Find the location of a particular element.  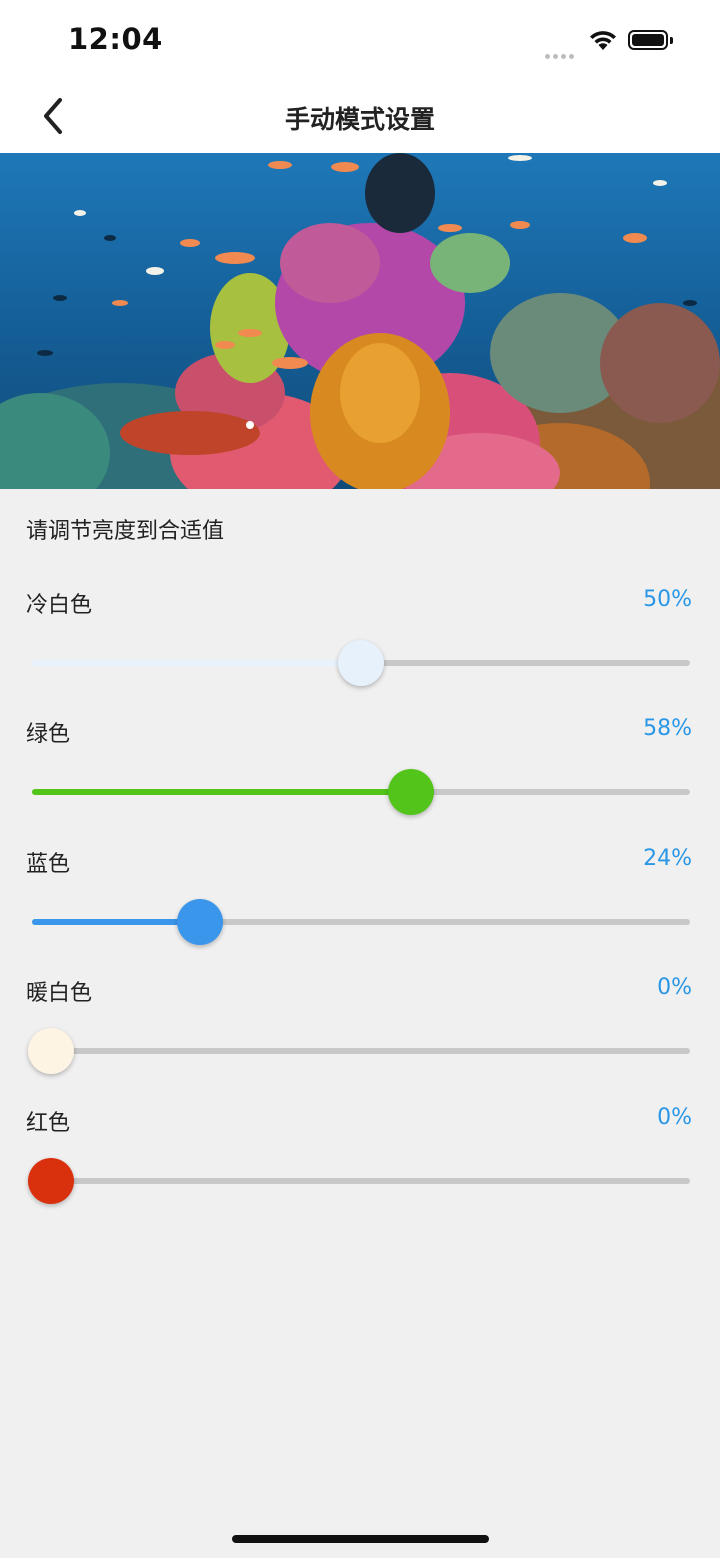

slider-red: 红色 0% is located at coordinates (360, 1170).